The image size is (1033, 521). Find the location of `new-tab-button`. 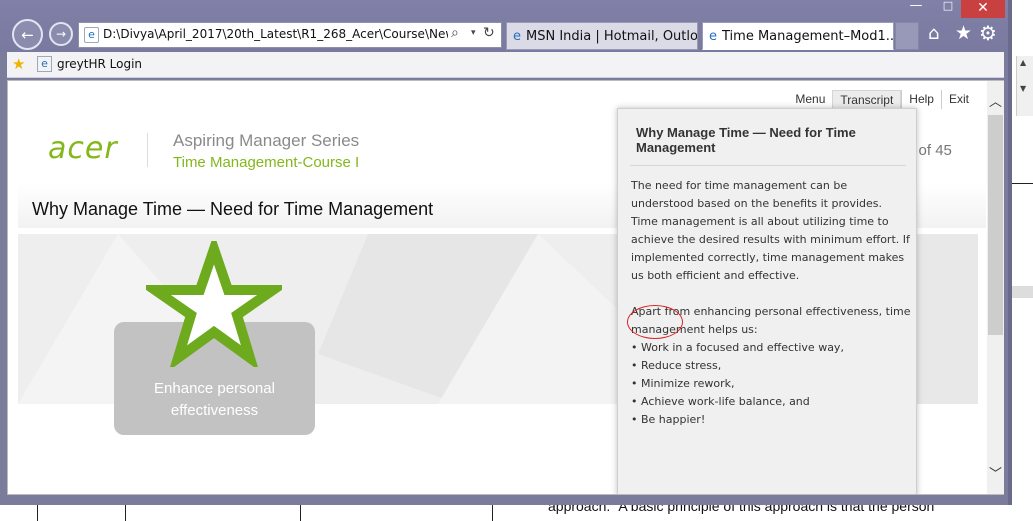

new-tab-button is located at coordinates (907, 36).